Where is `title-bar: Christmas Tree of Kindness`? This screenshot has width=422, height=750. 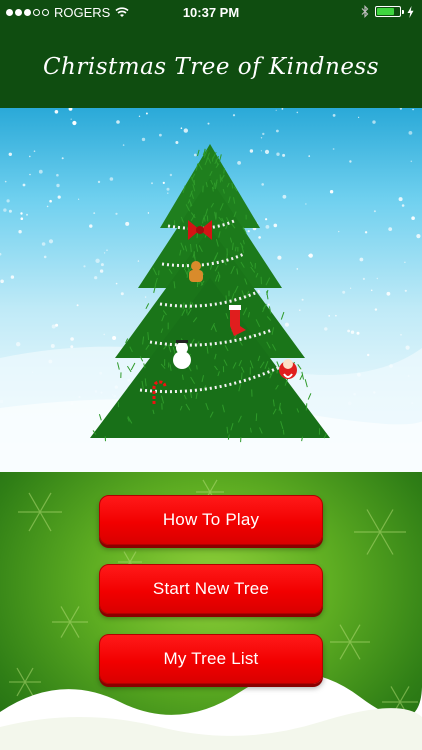
title-bar: Christmas Tree of Kindness is located at coordinates (211, 67).